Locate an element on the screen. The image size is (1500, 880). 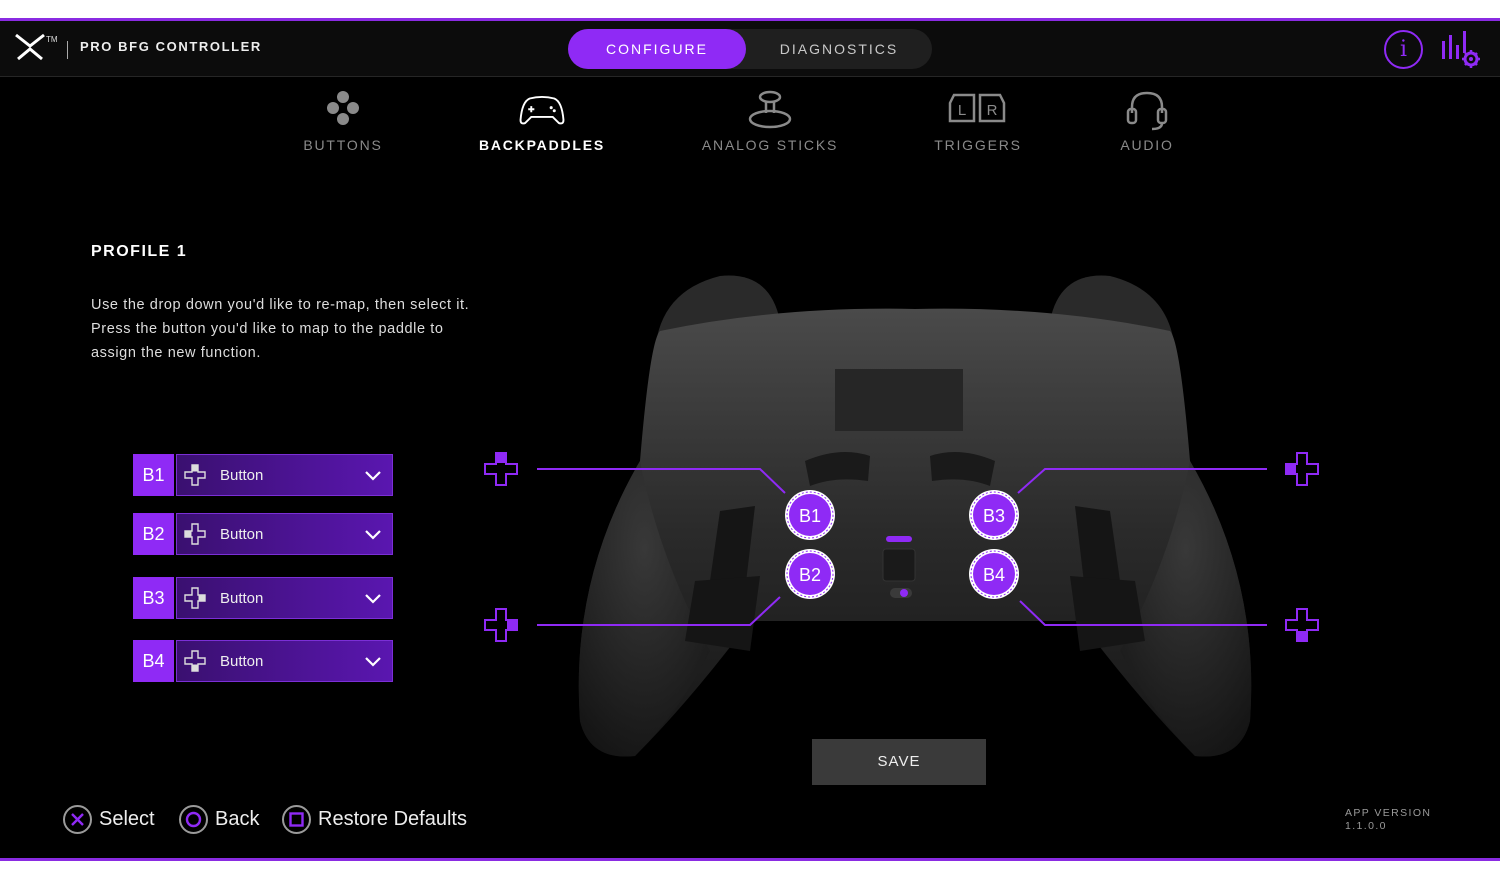
app-version: APP VERSION 1.1.0.0 is located at coordinates (1388, 820).